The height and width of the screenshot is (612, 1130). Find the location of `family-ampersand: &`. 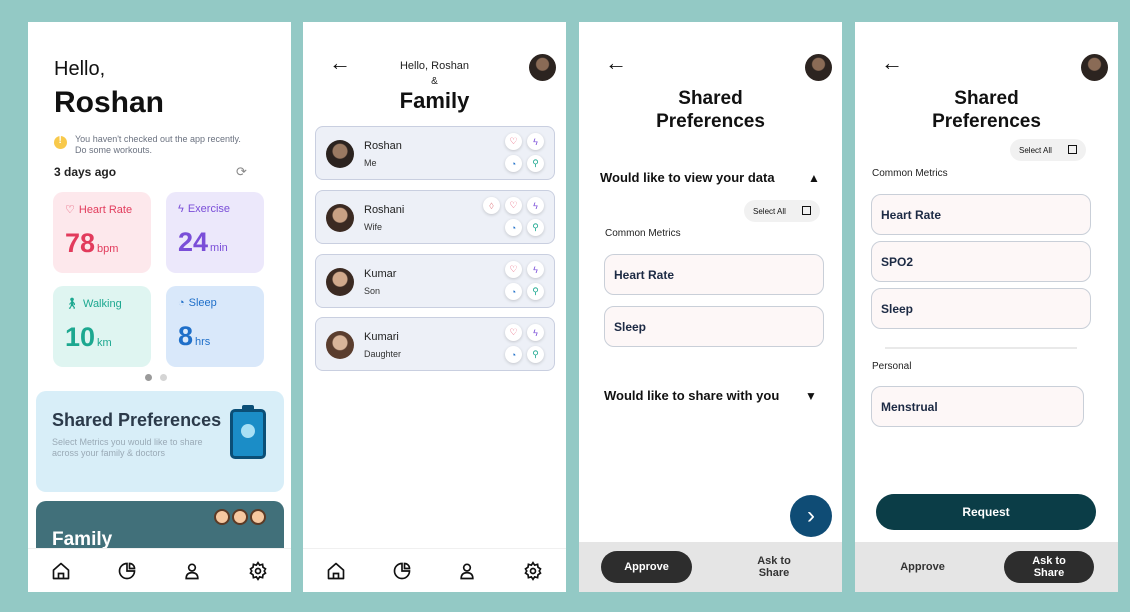

family-ampersand: & is located at coordinates (434, 81).